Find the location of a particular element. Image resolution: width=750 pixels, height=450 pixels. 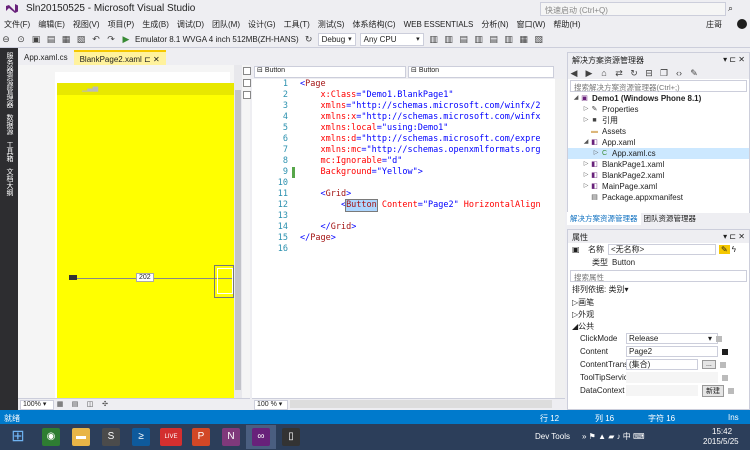

taskbar-app-button: ⊞ is located at coordinates (18, 437).